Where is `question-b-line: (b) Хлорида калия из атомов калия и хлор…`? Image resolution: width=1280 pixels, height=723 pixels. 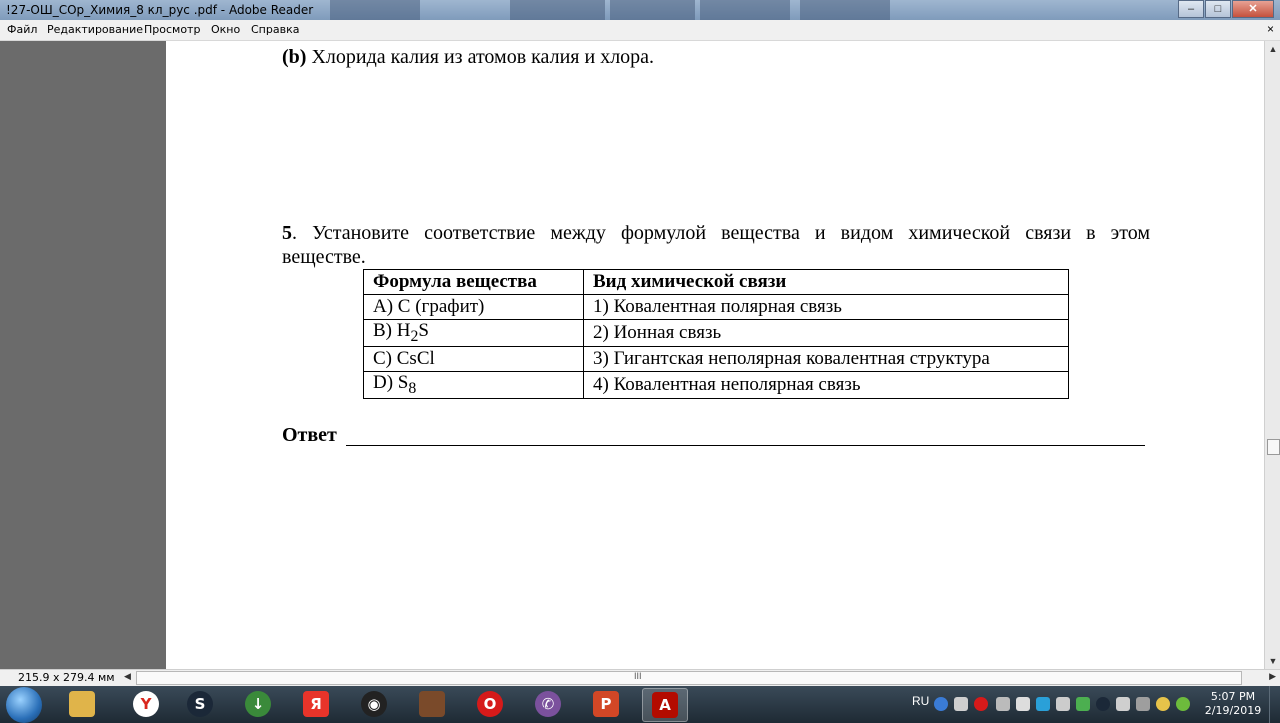
question-b-line: (b) Хлорида калия из атомов калия и хлор… is located at coordinates (468, 57).